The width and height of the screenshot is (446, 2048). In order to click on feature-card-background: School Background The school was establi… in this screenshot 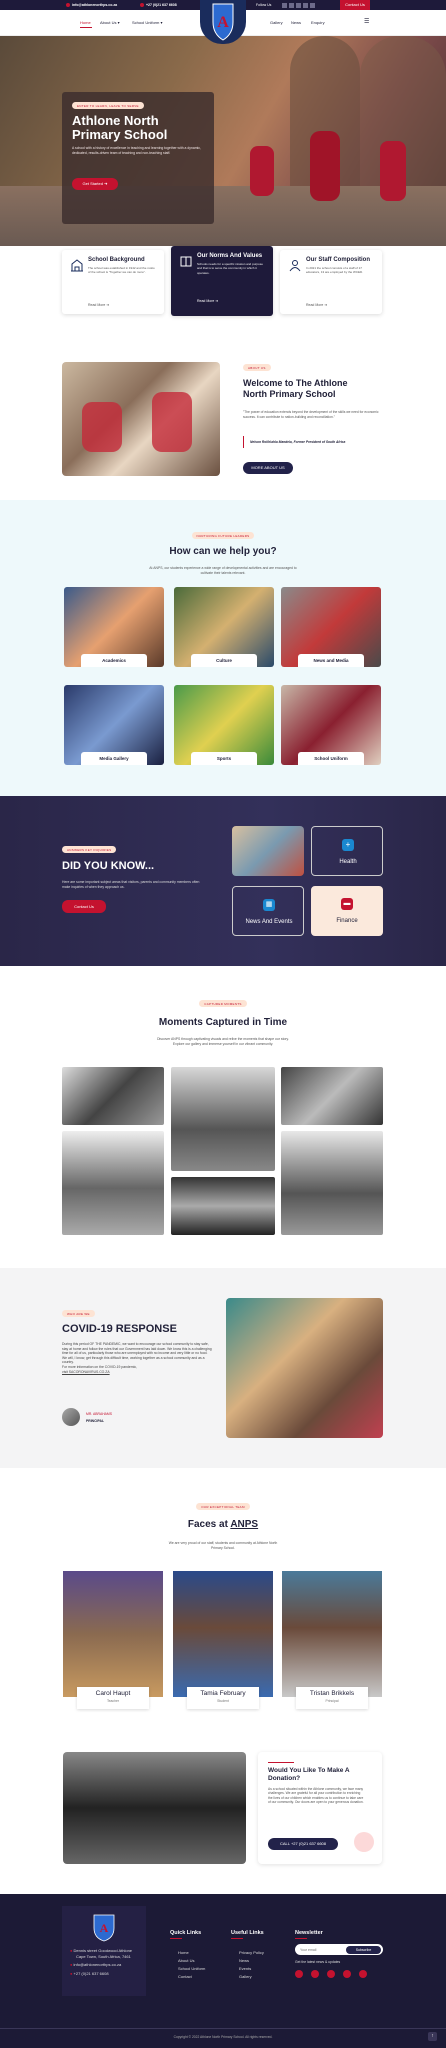, I will do `click(113, 282)`.